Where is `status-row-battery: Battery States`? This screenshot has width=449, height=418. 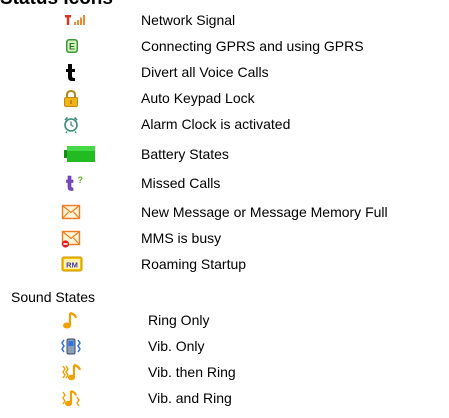 status-row-battery: Battery States is located at coordinates (224, 157).